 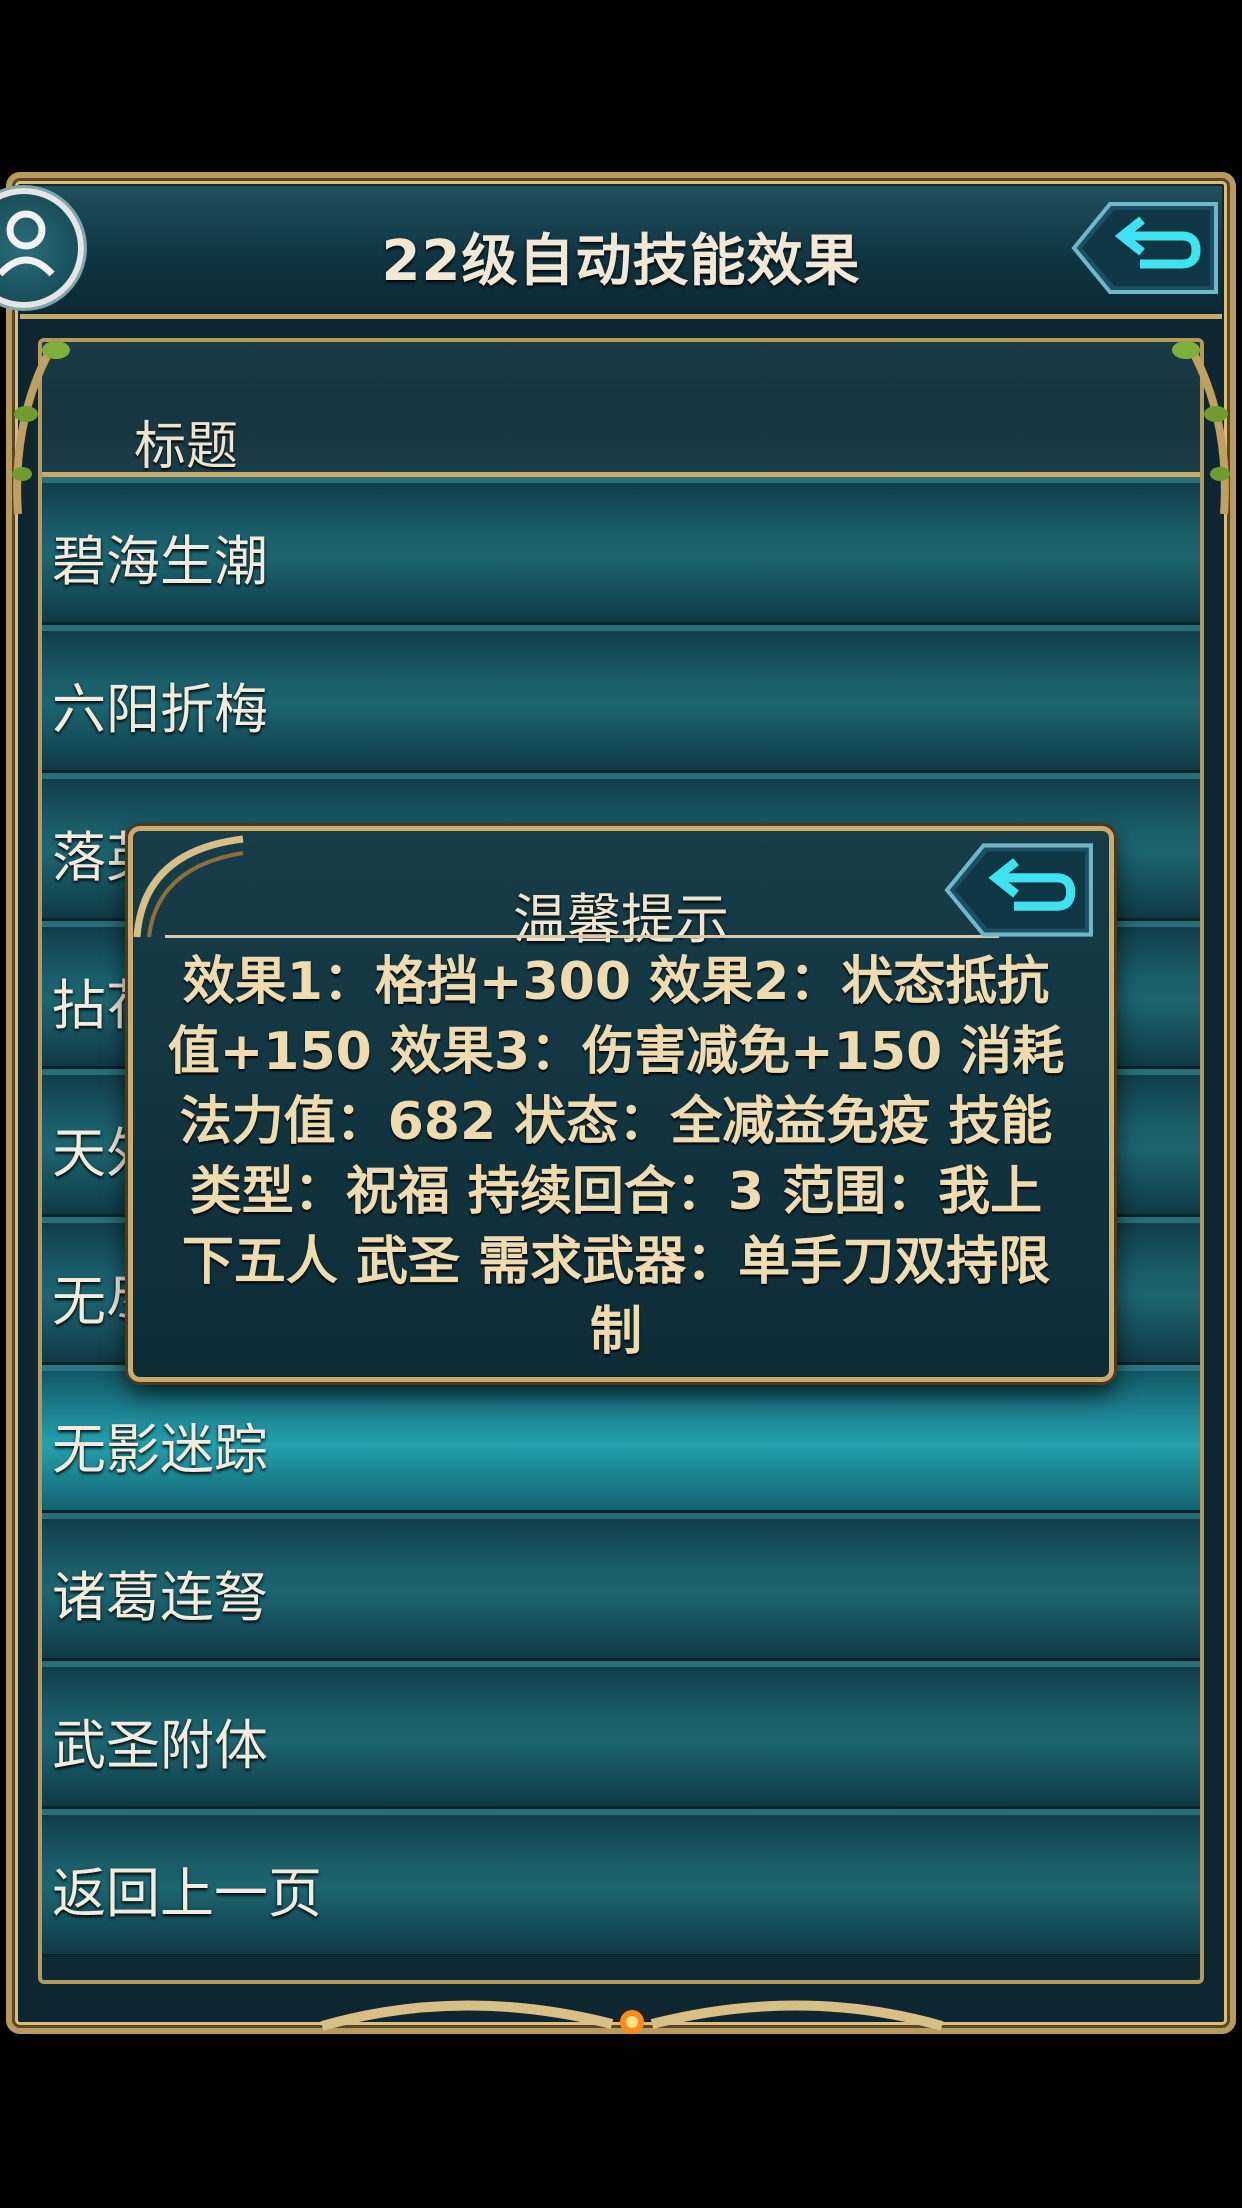 I want to click on title-bar: 22级自动技能效果, so click(x=611, y=252).